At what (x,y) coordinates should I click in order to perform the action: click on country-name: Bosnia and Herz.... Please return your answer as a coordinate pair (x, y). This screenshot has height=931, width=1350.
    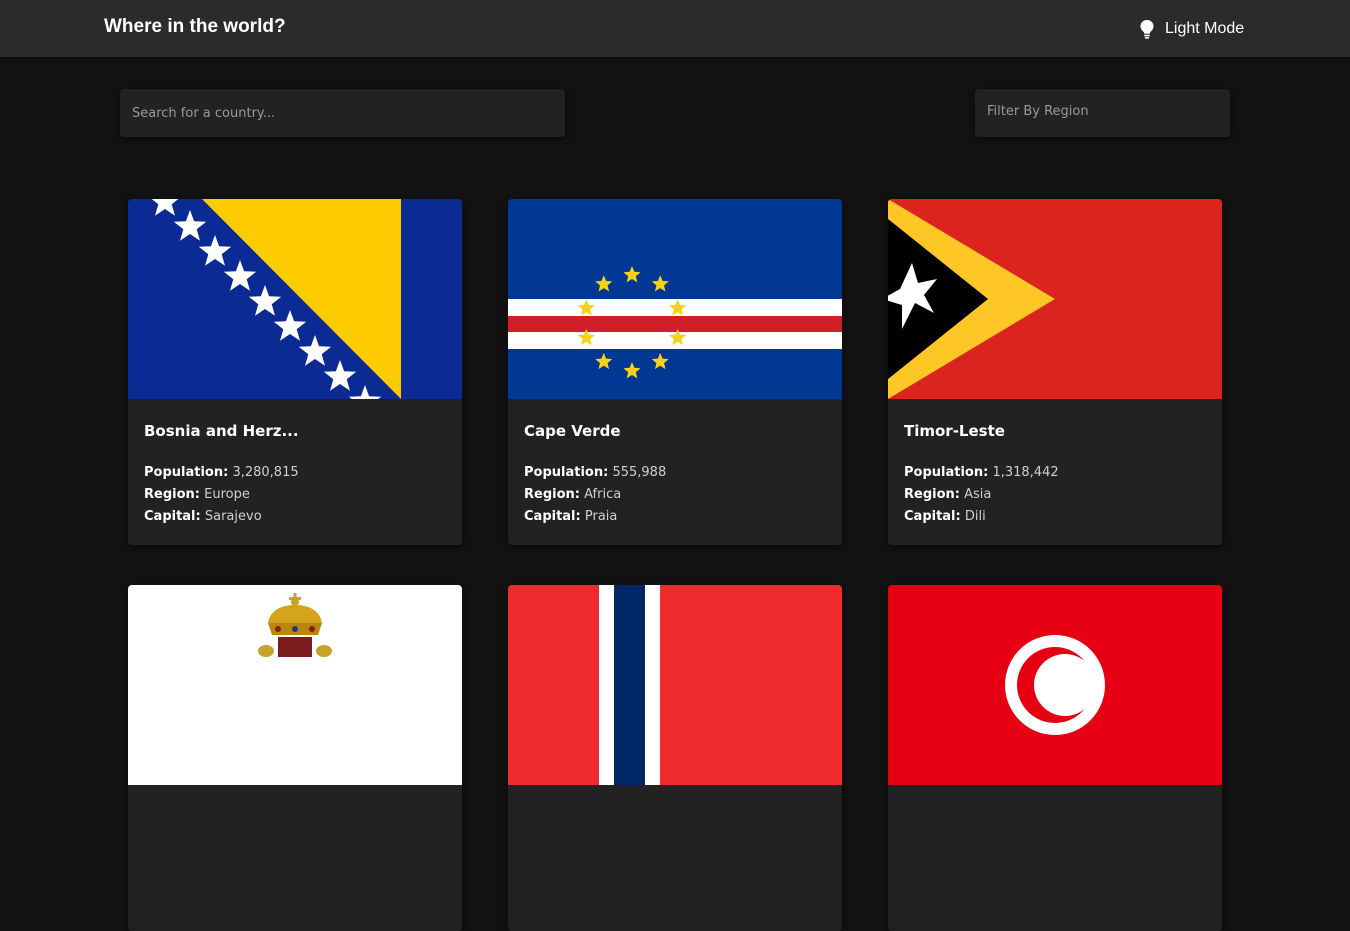
    Looking at the image, I should click on (221, 431).